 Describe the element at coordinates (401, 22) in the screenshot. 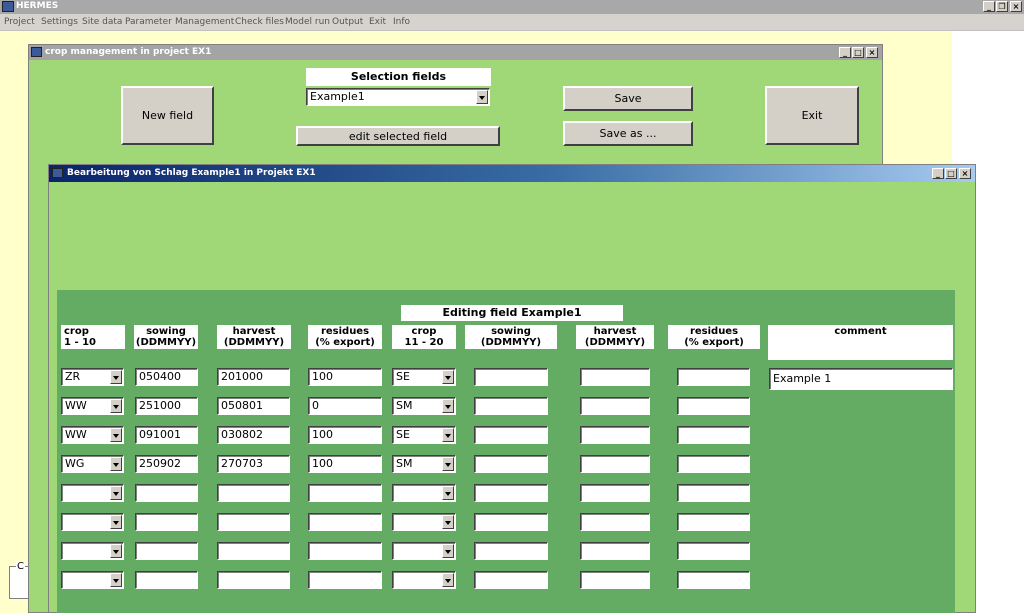

I see `menu-info: Info` at that location.